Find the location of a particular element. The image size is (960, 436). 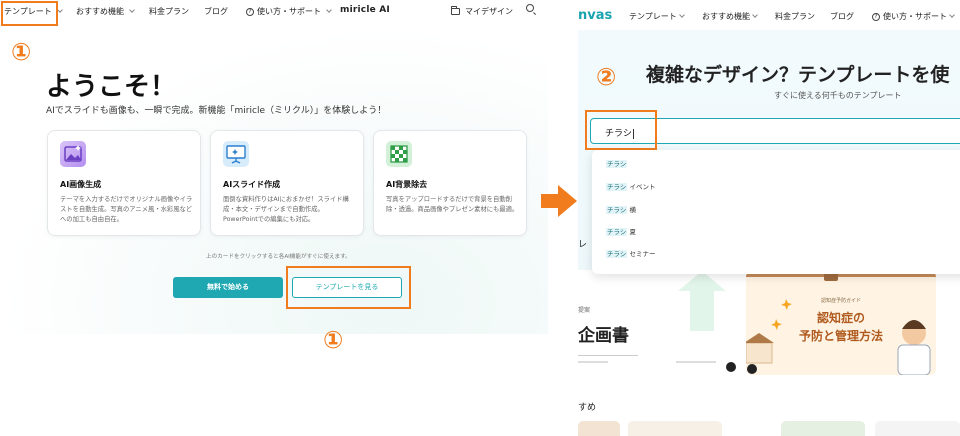

suggestion-rest: 横 is located at coordinates (632, 210).